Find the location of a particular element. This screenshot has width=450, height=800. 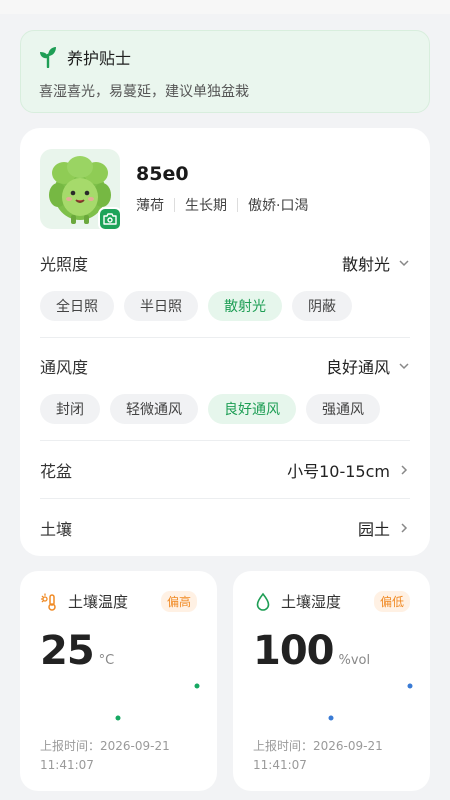

light-dropdown: 散射光 is located at coordinates (376, 263).